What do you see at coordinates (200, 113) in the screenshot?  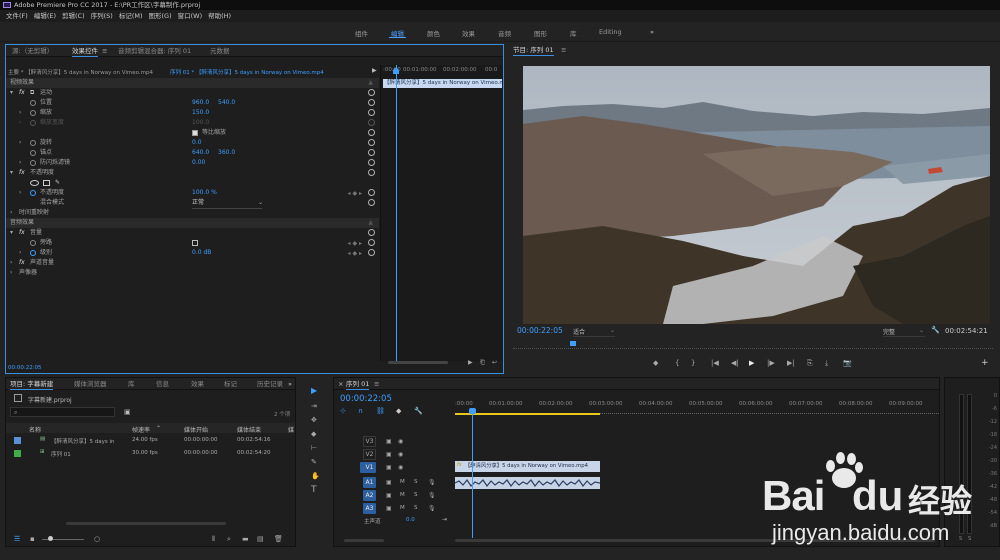 I see `scale-value: 150.0` at bounding box center [200, 113].